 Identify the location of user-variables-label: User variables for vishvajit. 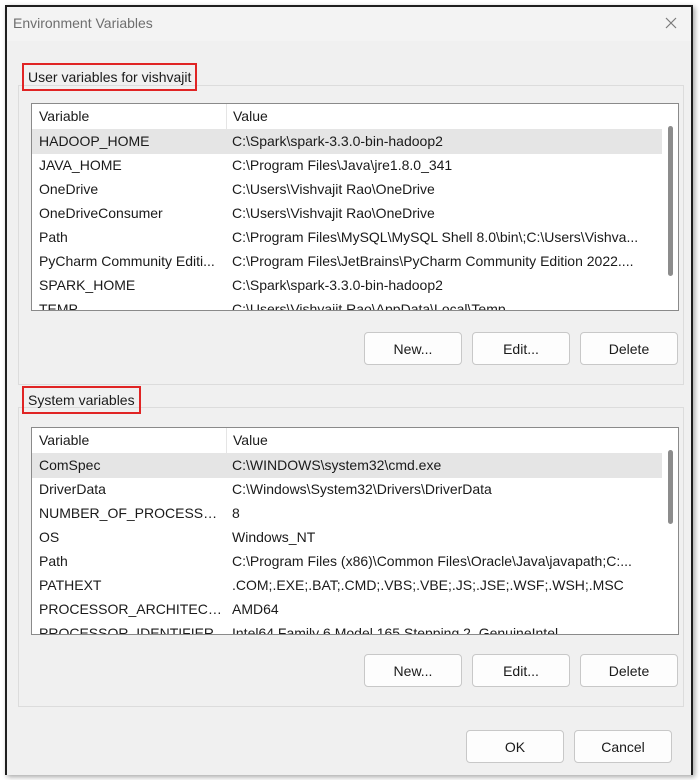
(110, 77).